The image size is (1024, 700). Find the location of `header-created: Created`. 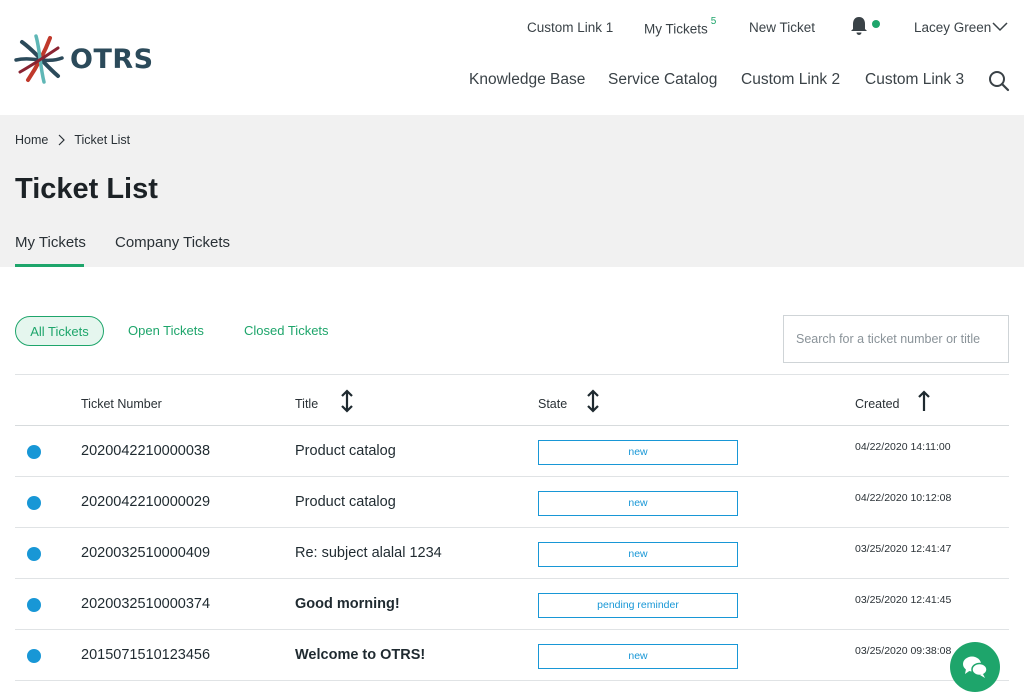

header-created: Created is located at coordinates (877, 404).